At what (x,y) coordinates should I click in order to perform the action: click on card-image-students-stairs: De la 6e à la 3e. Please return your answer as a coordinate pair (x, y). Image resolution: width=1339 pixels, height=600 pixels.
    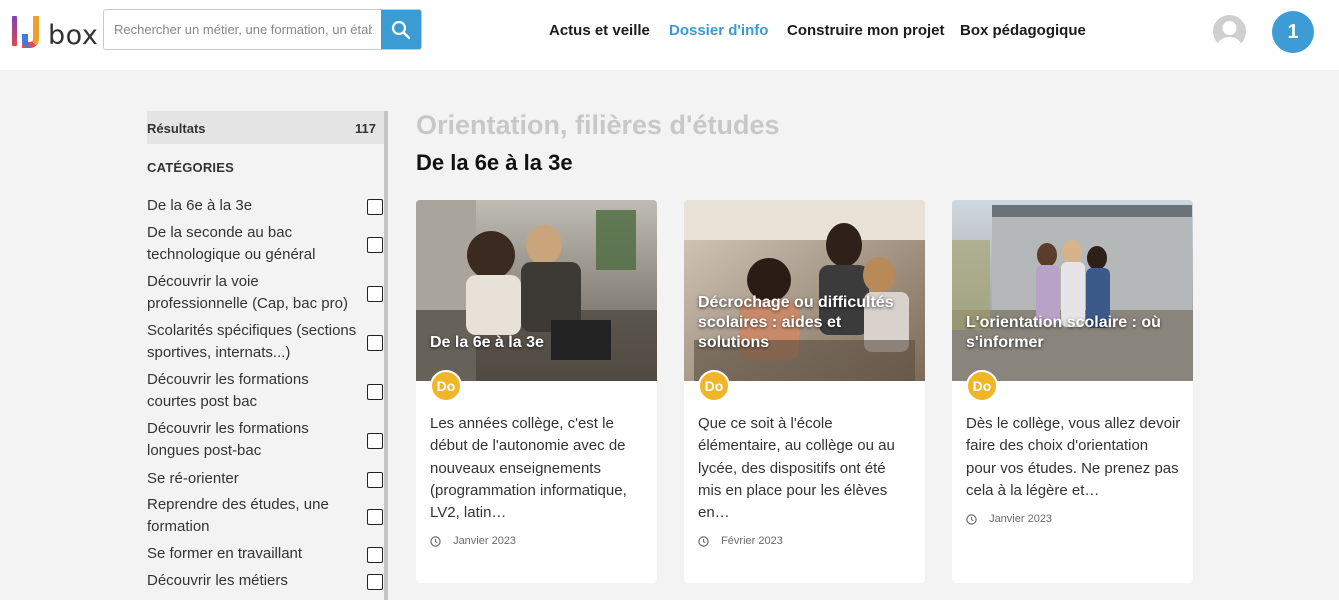
    Looking at the image, I should click on (536, 290).